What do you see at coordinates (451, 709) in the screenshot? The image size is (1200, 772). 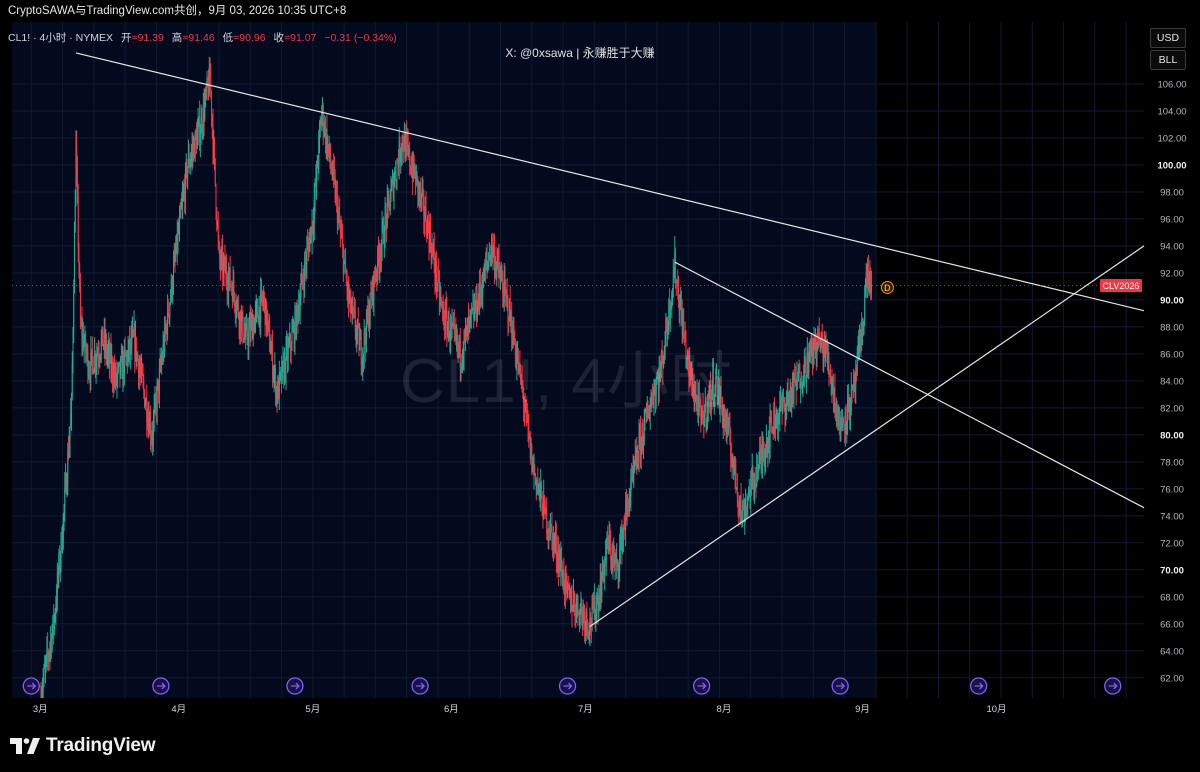 I see `x-tick-label: 6月` at bounding box center [451, 709].